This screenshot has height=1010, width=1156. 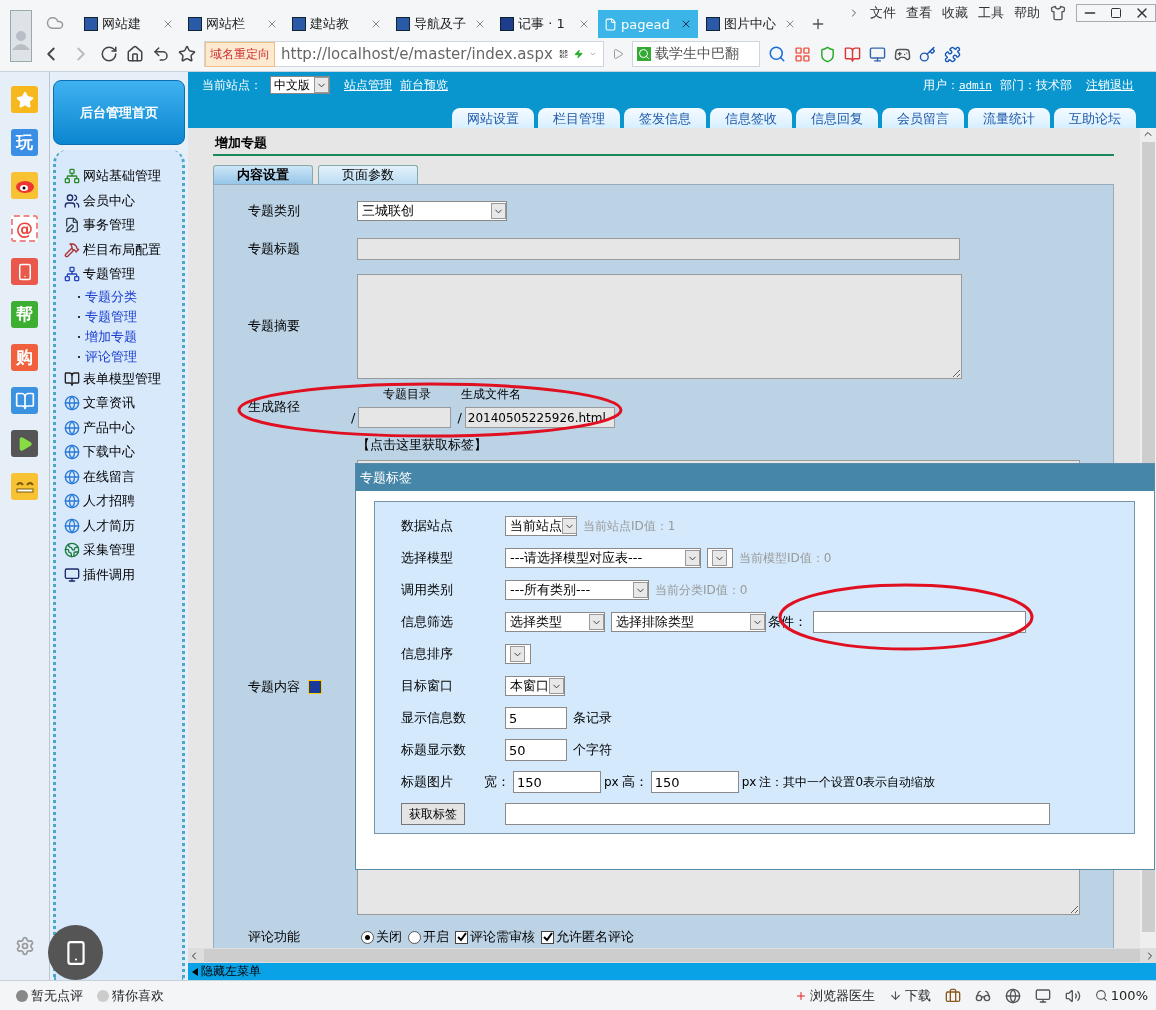 I want to click on sidebar-subitem: 评论管理, so click(x=123, y=356).